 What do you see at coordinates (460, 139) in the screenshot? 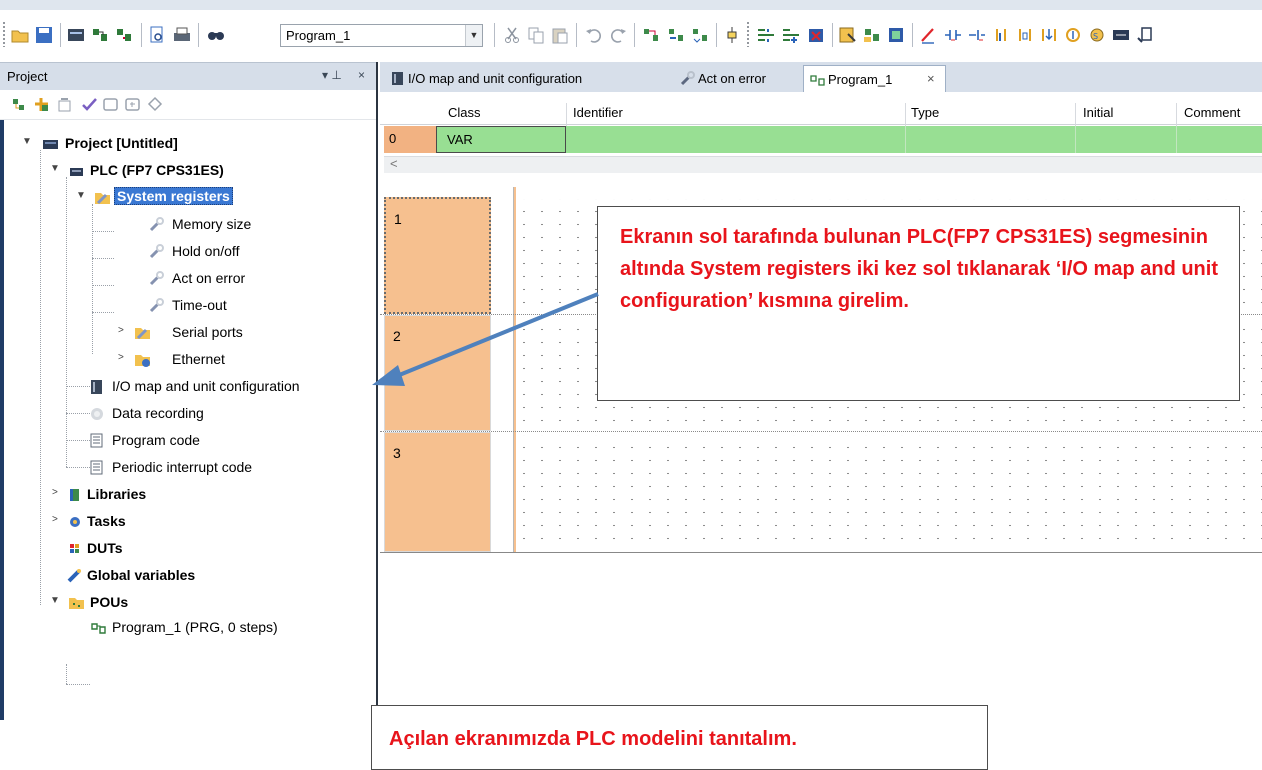
I see `class-value: VAR` at bounding box center [460, 139].